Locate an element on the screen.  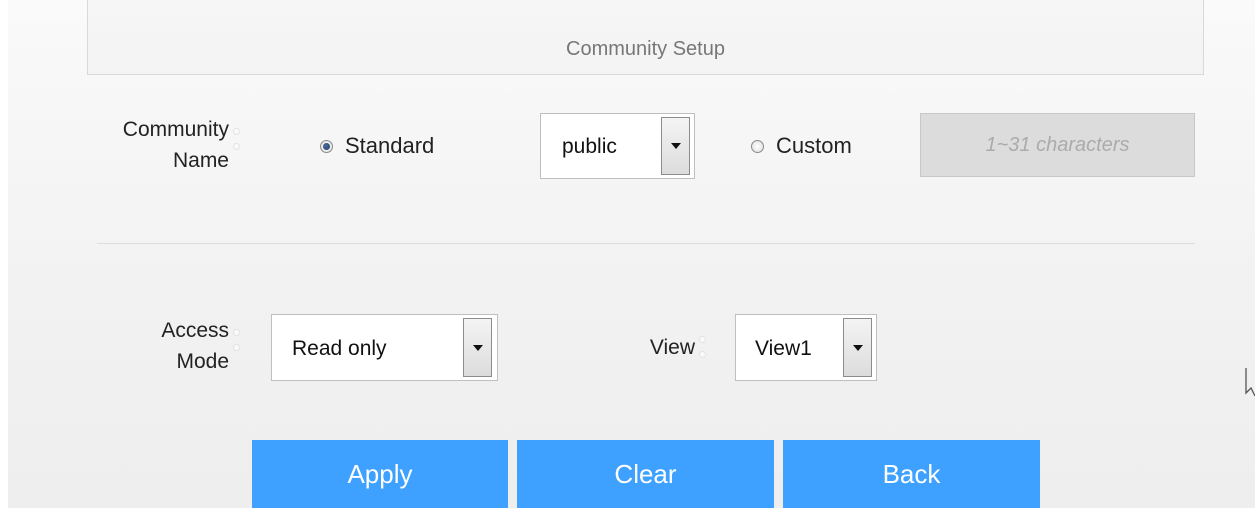
custom-community-input is located at coordinates (1057, 145).